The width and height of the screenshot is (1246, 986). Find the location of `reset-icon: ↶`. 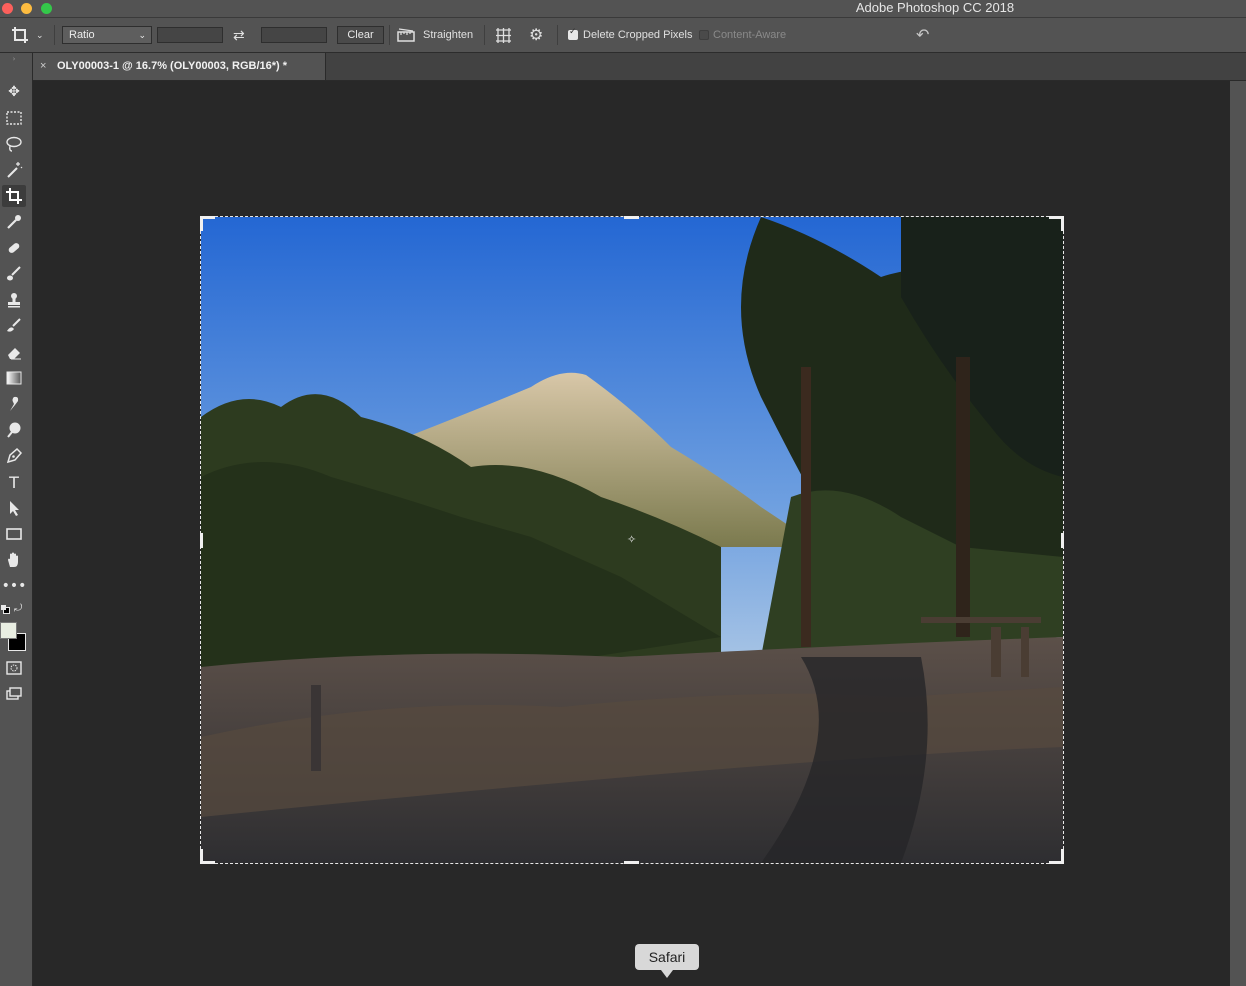

reset-icon: ↶ is located at coordinates (922, 35).